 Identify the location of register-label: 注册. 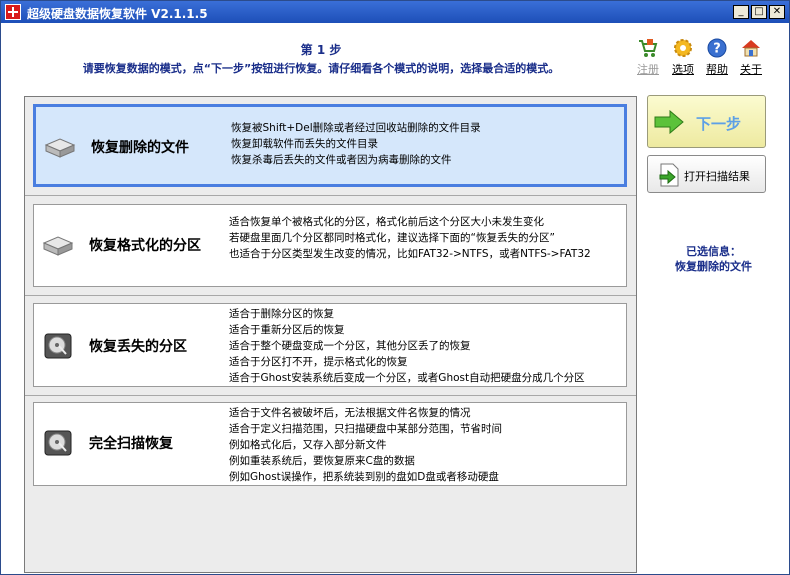
(648, 69).